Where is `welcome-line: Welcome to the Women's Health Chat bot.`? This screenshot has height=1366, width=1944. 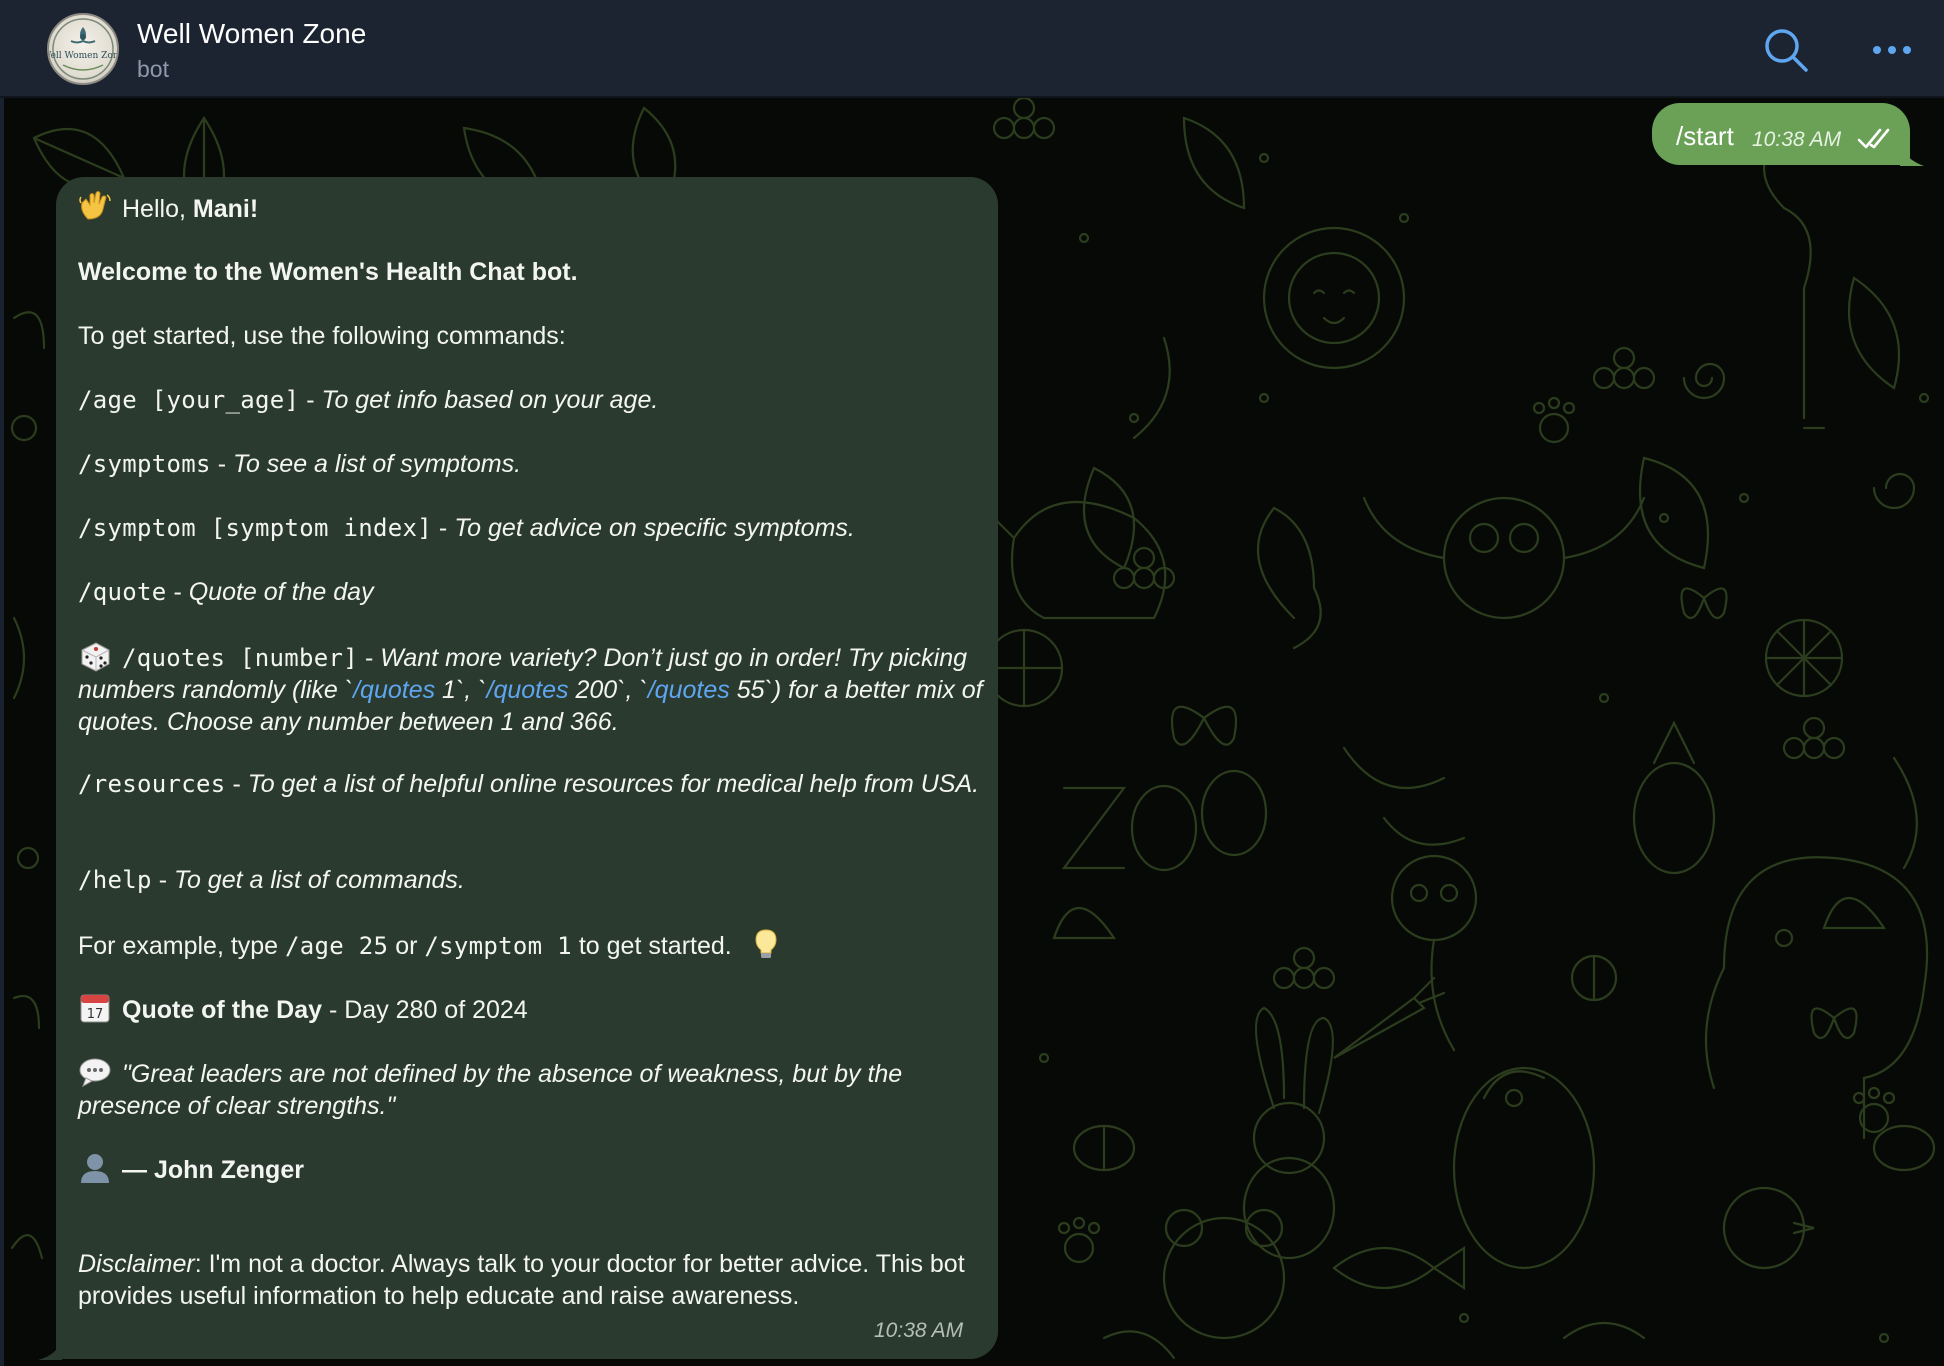
welcome-line: Welcome to the Women's Health Chat bot. is located at coordinates (328, 272).